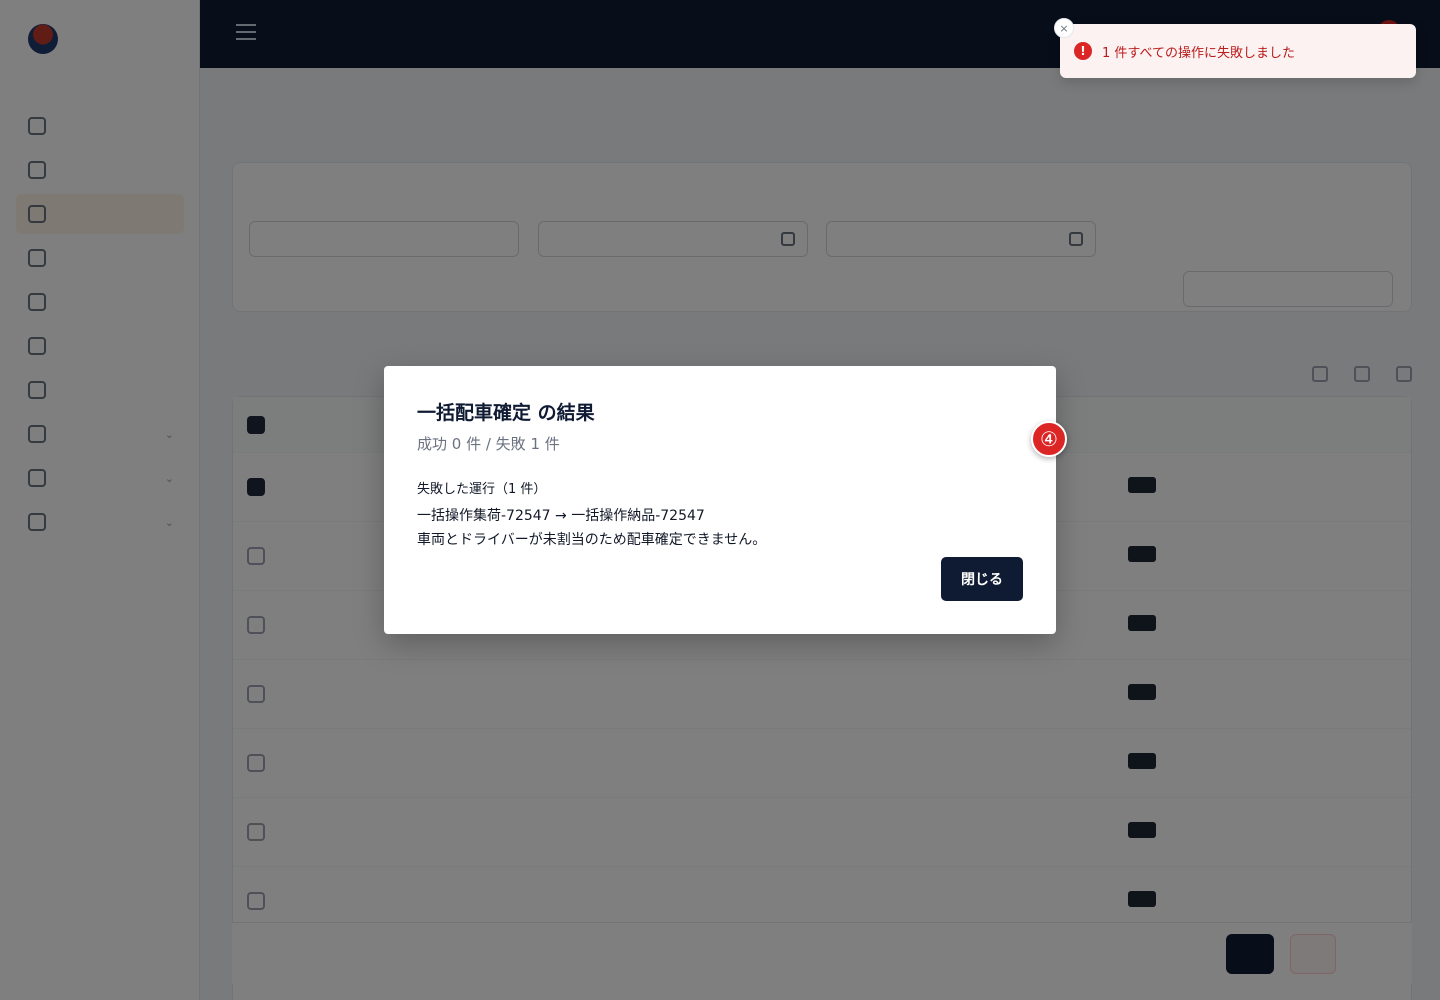 This screenshot has height=1000, width=1440. Describe the element at coordinates (488, 444) in the screenshot. I see `result-summary: 成功 0 件 / 失敗 1 件` at that location.